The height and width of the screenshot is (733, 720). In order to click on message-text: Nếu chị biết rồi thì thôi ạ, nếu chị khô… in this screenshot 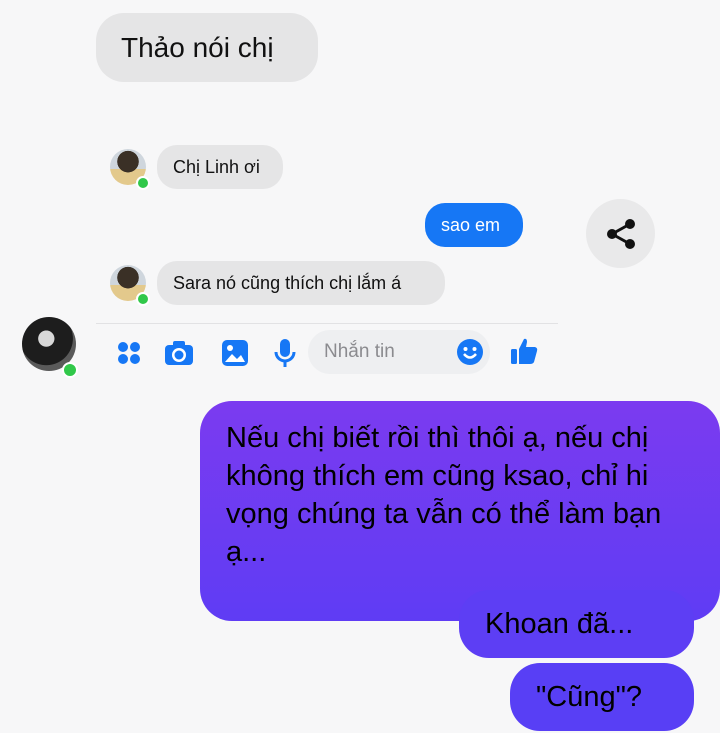, I will do `click(444, 495)`.